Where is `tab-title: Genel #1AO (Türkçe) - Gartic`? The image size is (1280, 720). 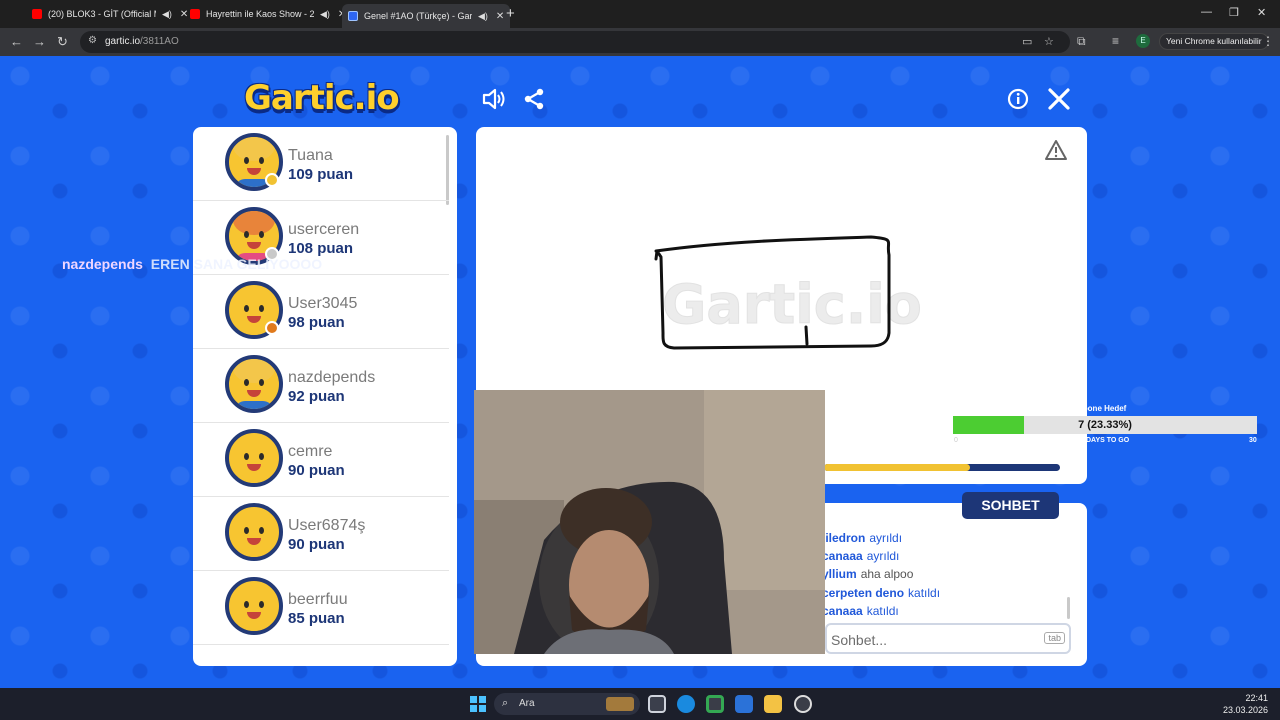 tab-title: Genel #1AO (Türkçe) - Gartic is located at coordinates (418, 16).